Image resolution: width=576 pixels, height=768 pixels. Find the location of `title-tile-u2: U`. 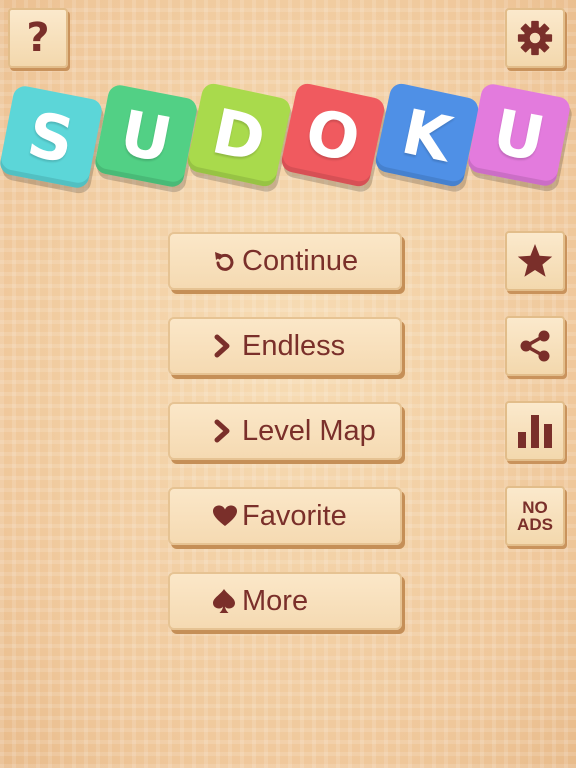

title-tile-u2: U is located at coordinates (519, 135).